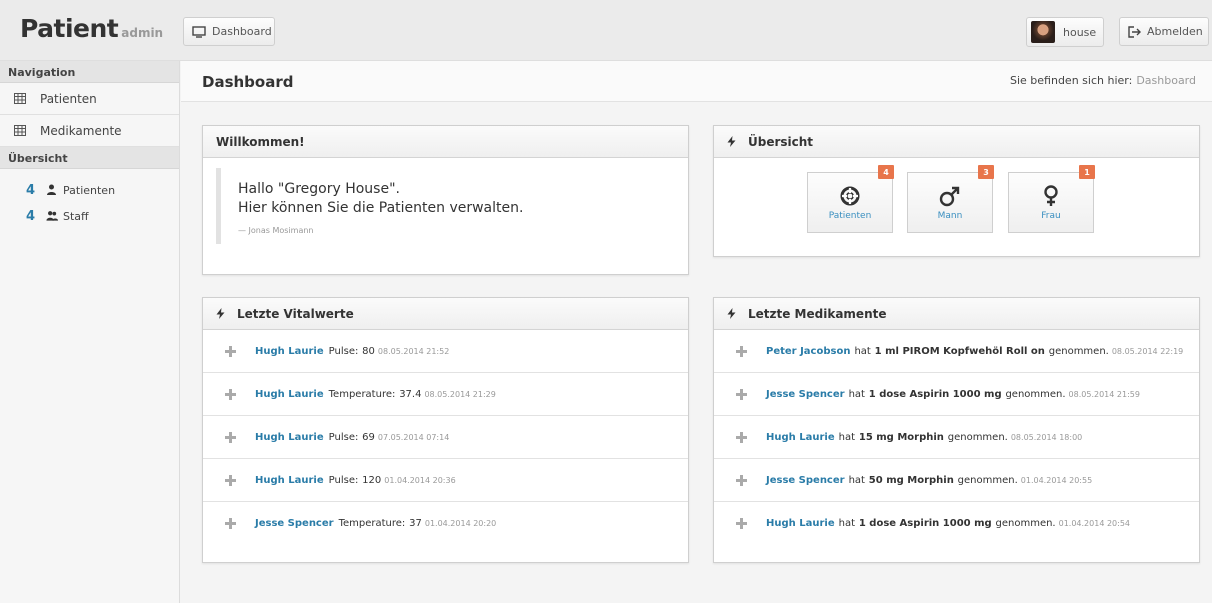 The width and height of the screenshot is (1212, 603). Describe the element at coordinates (950, 199) in the screenshot. I see `tile-mann: 3 Mann` at that location.